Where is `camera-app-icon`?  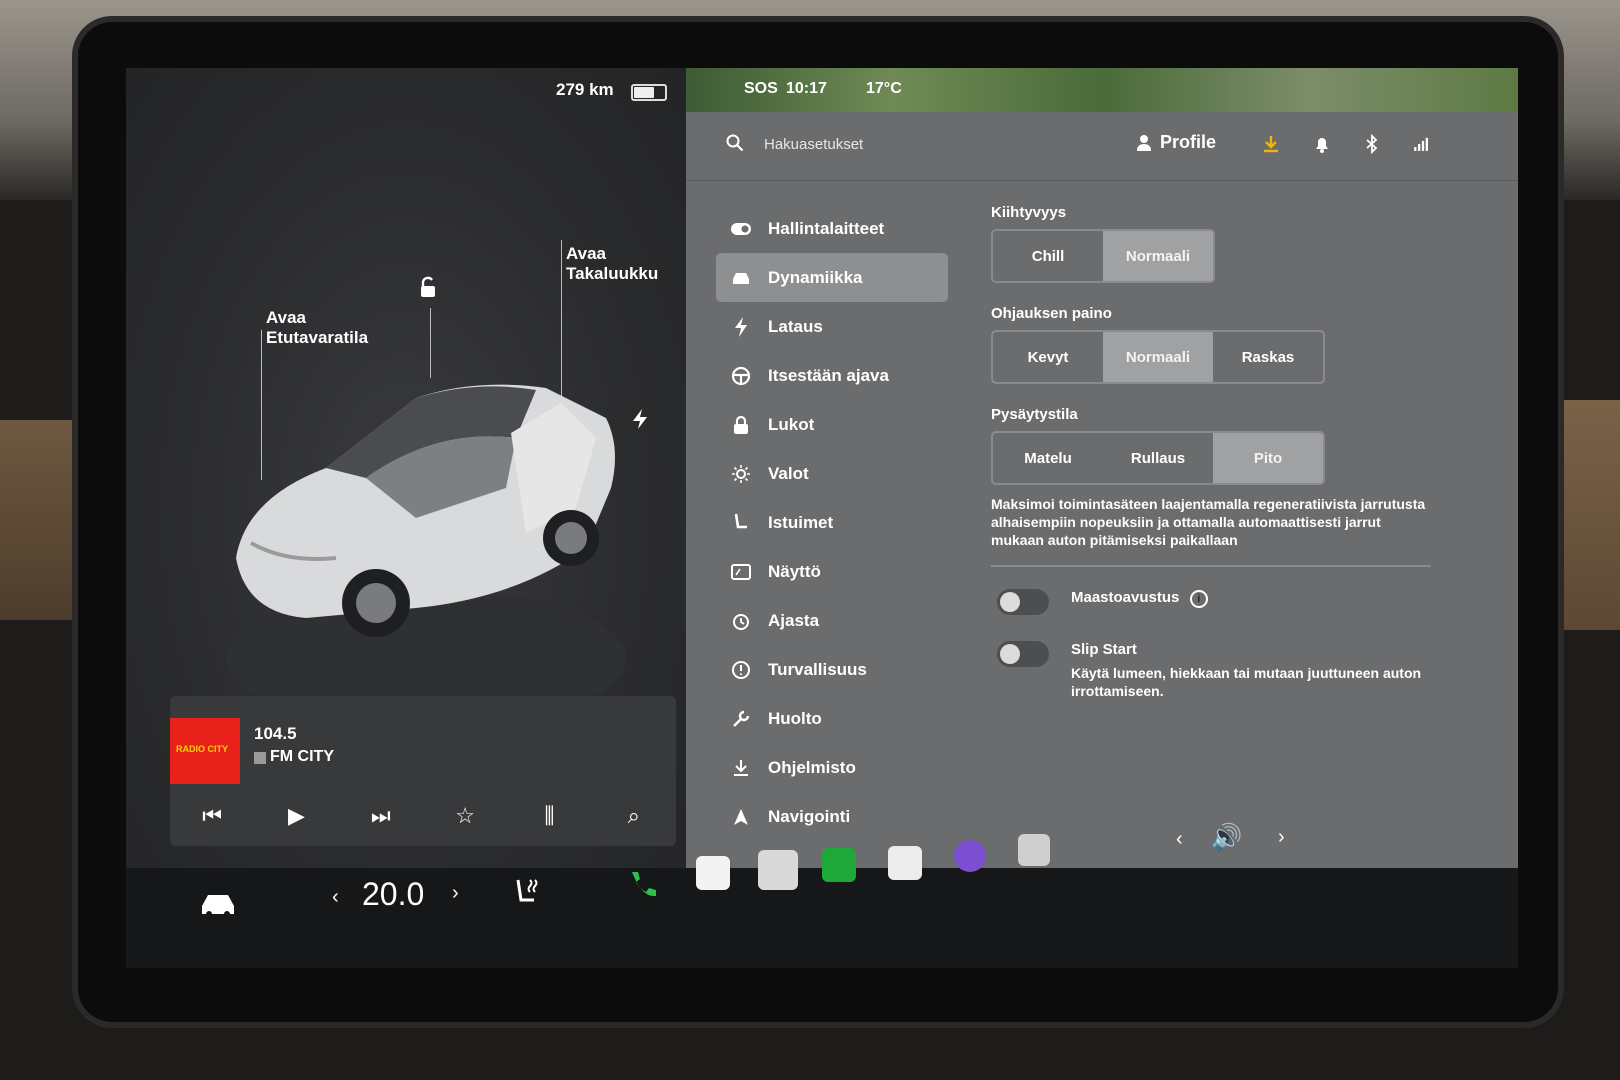
camera-app-icon is located at coordinates (970, 856).